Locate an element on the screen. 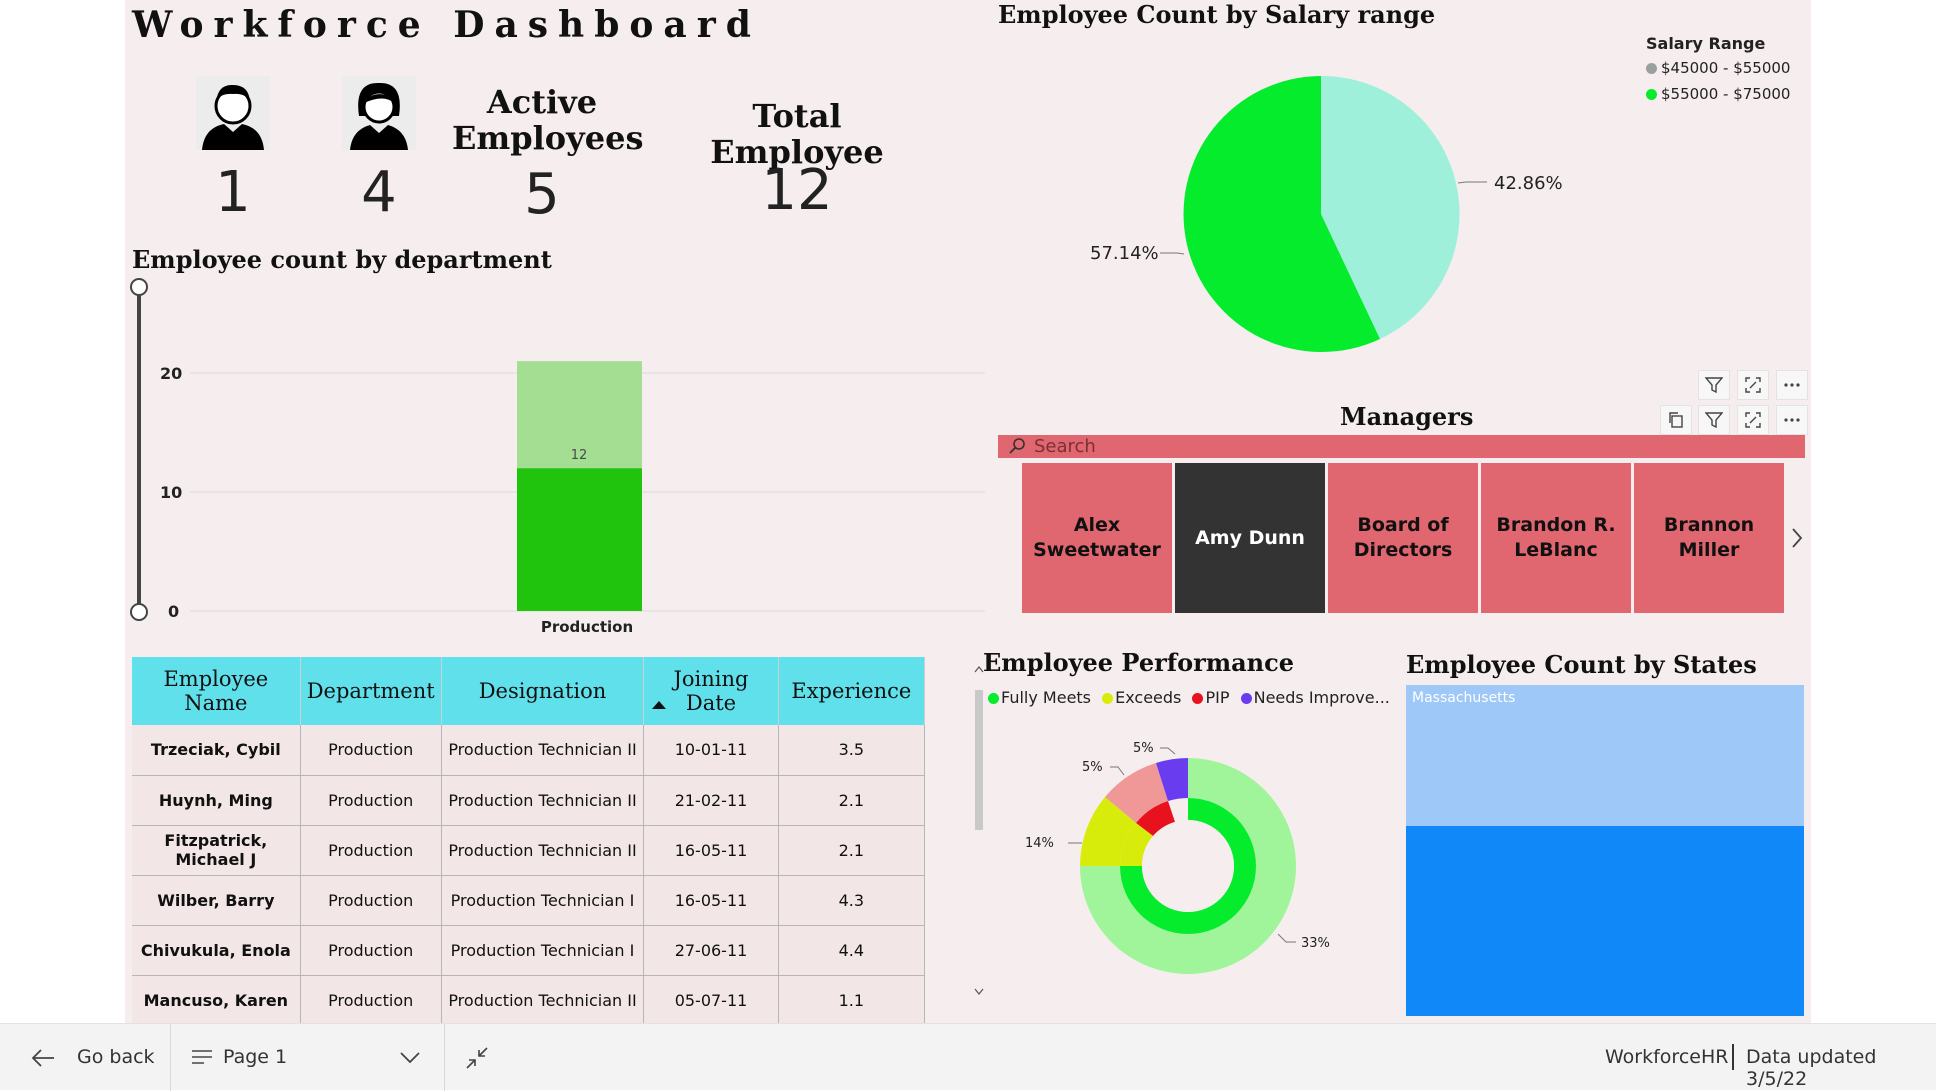 The width and height of the screenshot is (1936, 1091). pie-leader-b is located at coordinates (1172, 253).